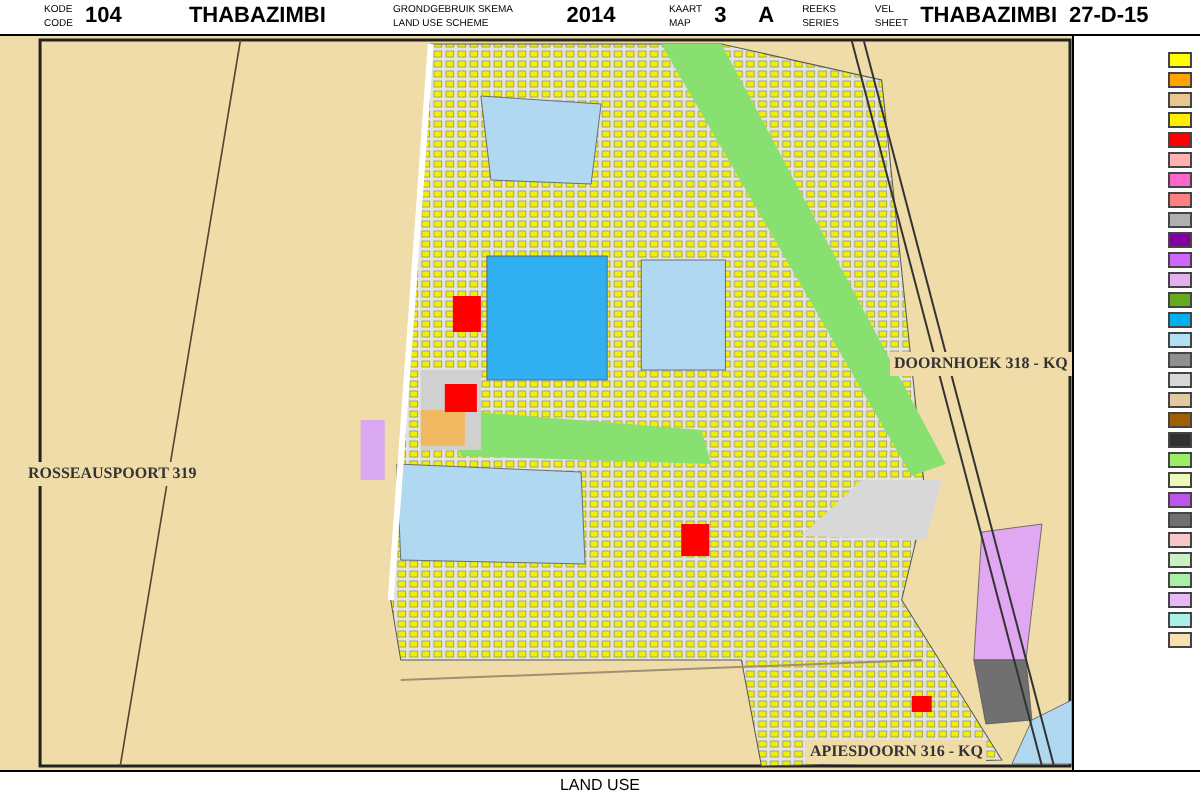 The image size is (1200, 800). Describe the element at coordinates (981, 364) in the screenshot. I see `farm-name-label: DOORNHOEK 318 - KQ` at that location.